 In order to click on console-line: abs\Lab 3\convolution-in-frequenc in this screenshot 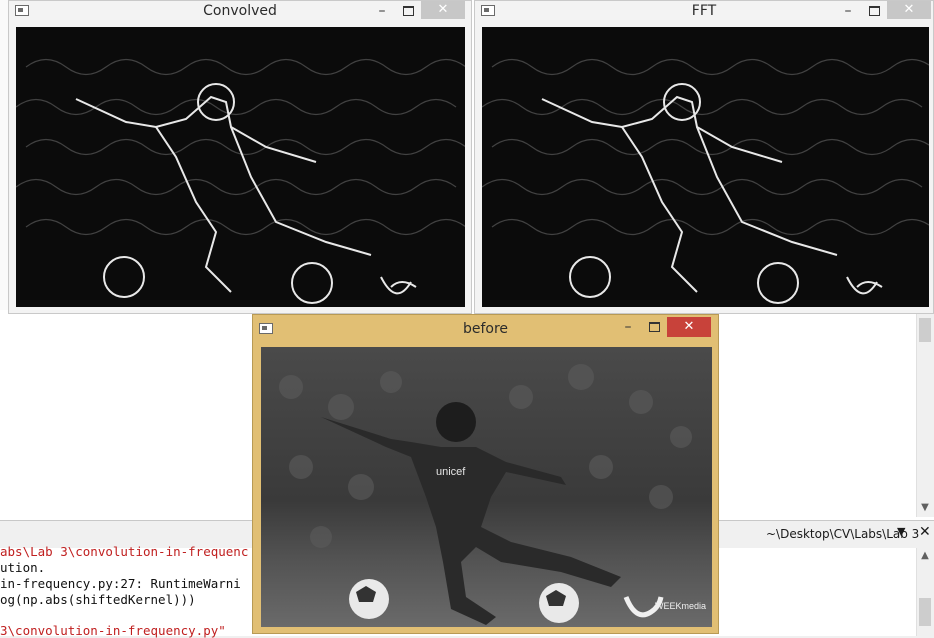, I will do `click(124, 551)`.